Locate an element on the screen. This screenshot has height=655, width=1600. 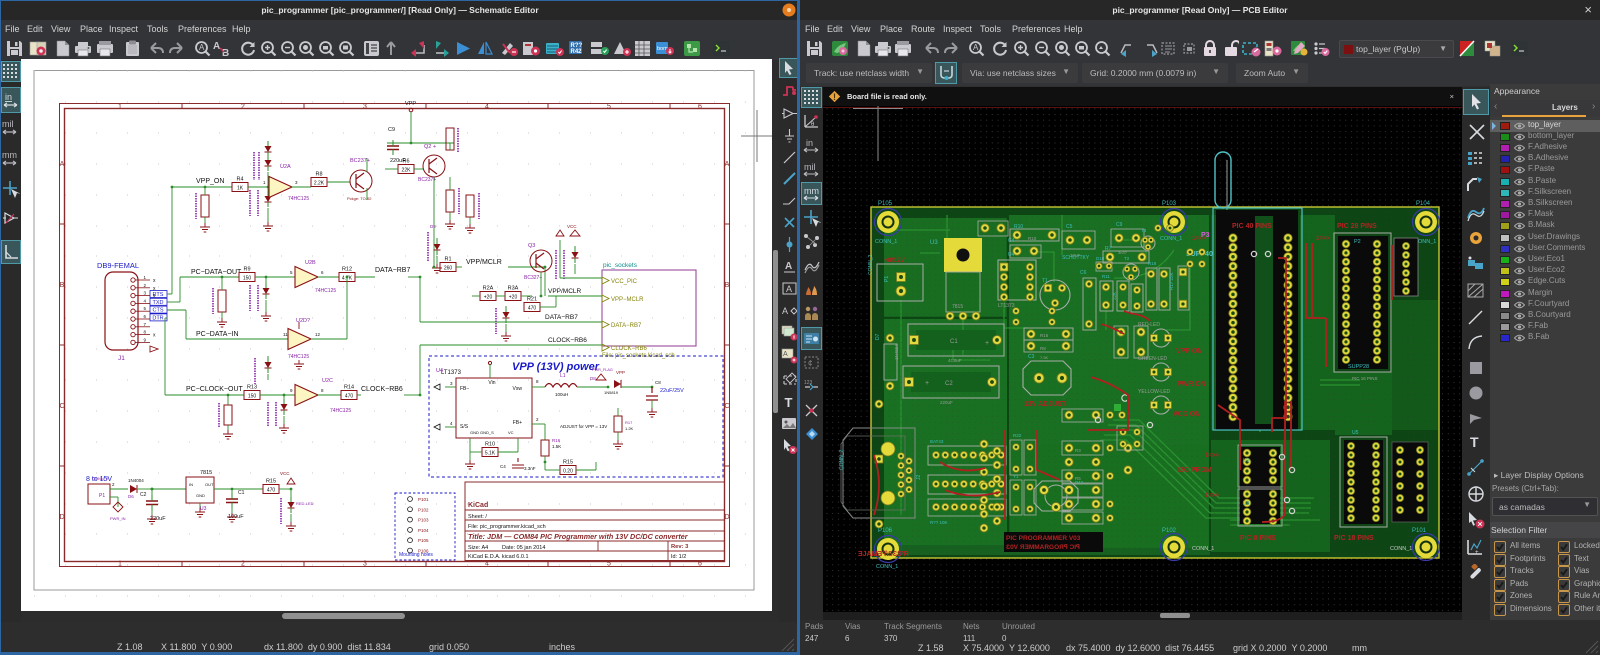
svg-text: P104 is located at coordinates (423, 530).